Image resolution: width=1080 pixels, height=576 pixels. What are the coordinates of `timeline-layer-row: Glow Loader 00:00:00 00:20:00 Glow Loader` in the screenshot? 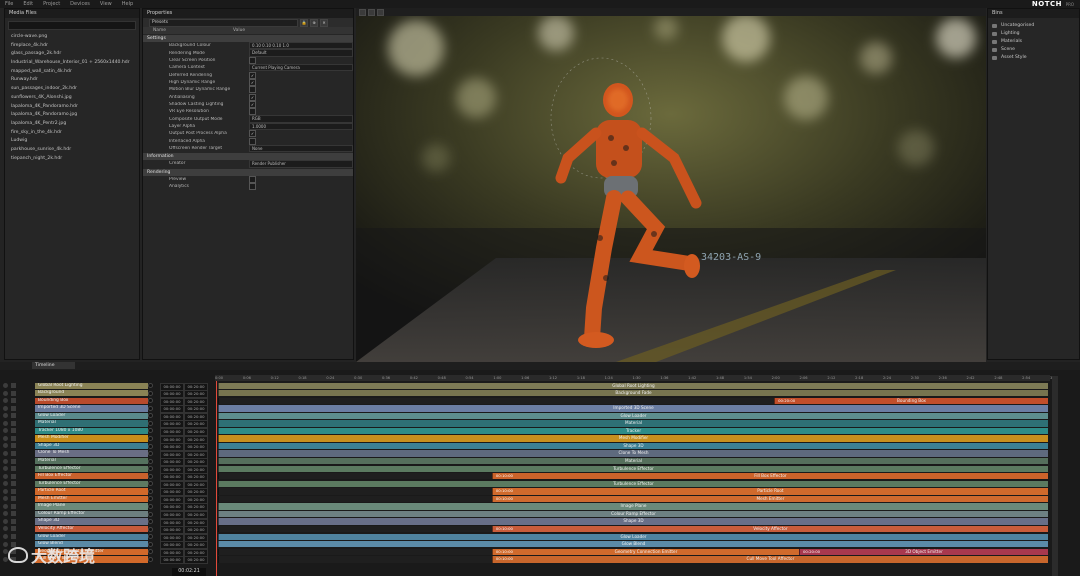 It's located at (526, 416).